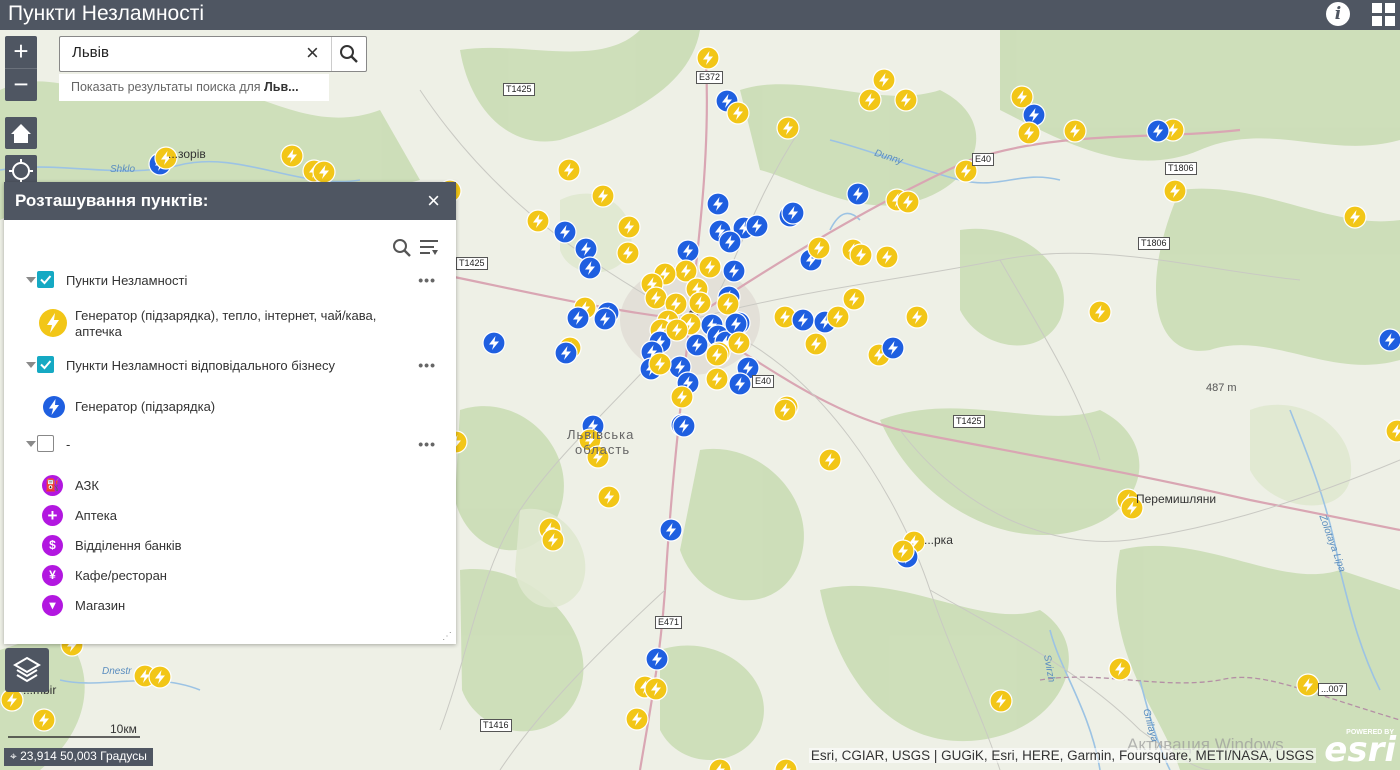  Describe the element at coordinates (312, 53) in the screenshot. I see `clear-icon: ×` at that location.